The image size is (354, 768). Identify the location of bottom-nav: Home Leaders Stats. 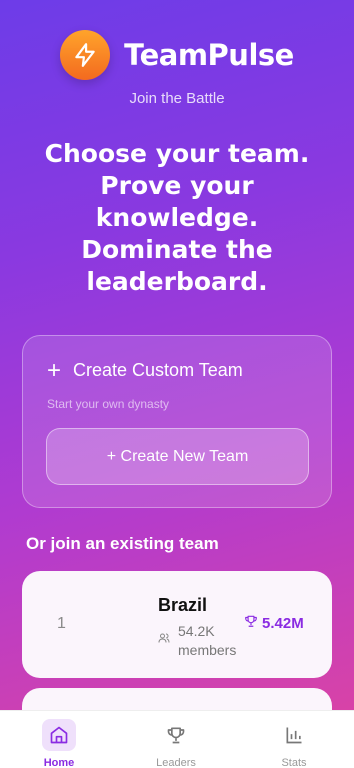
(177, 739).